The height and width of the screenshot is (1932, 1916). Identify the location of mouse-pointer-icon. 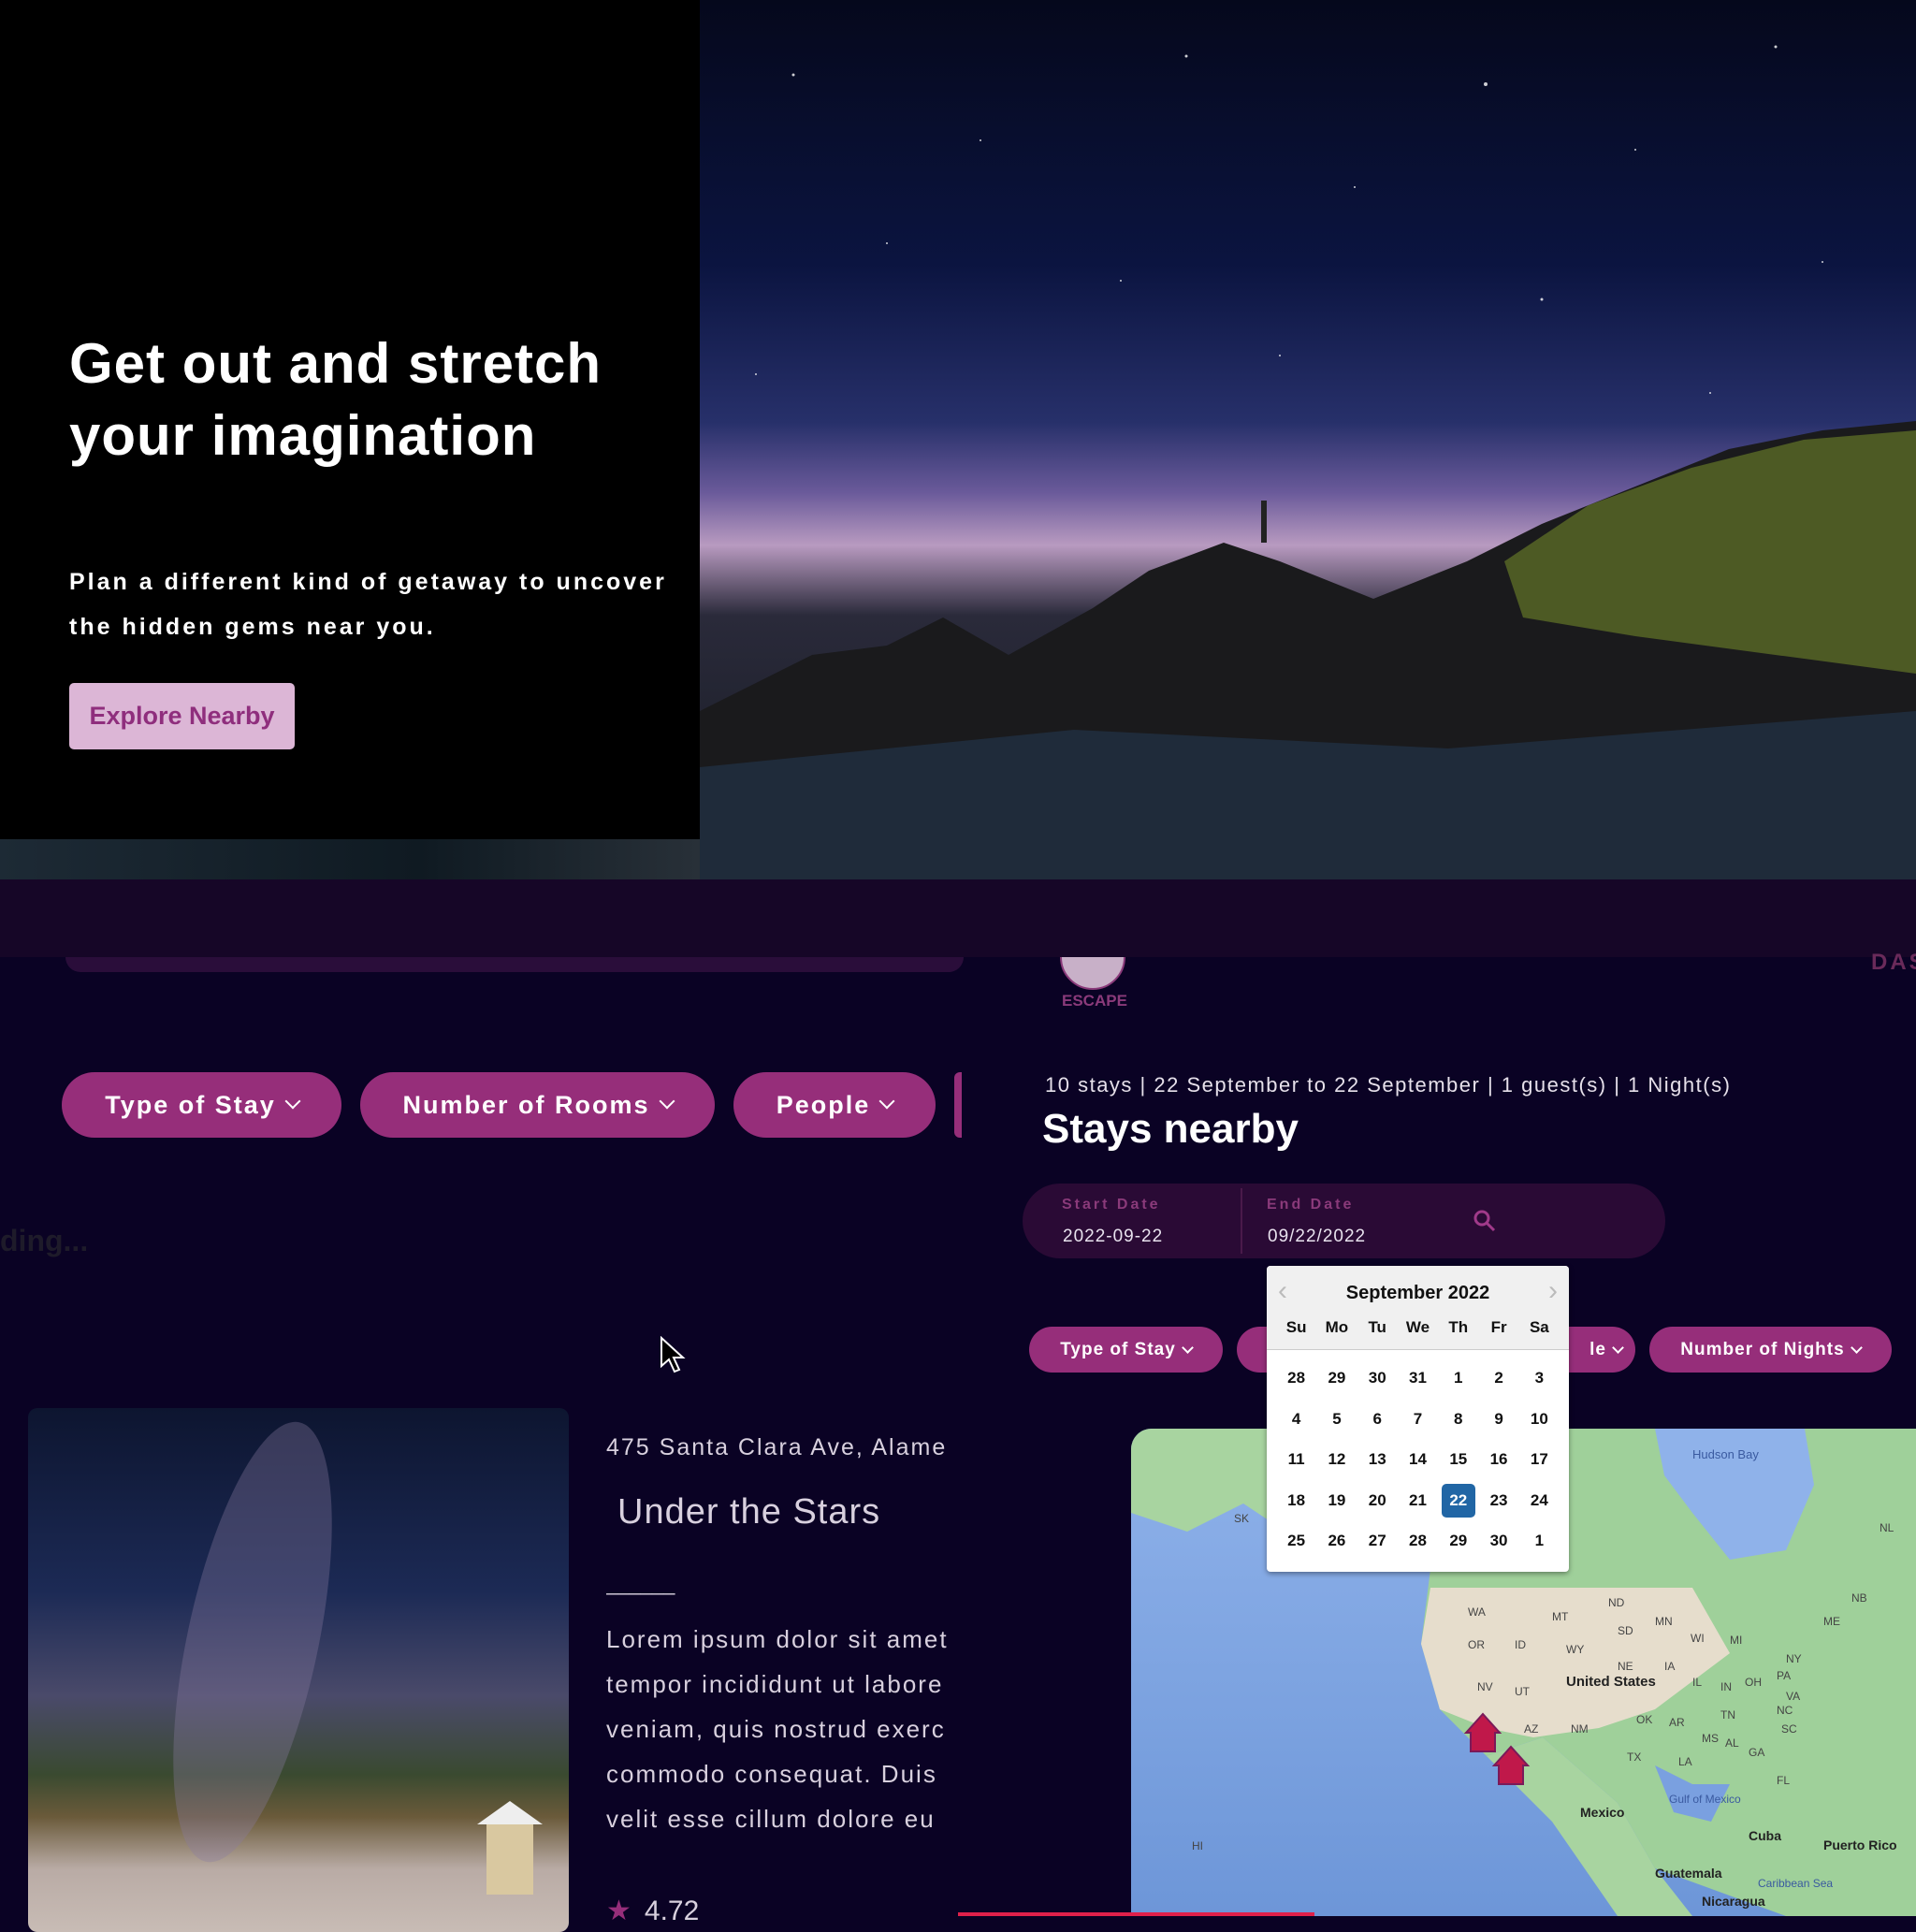
(673, 1357).